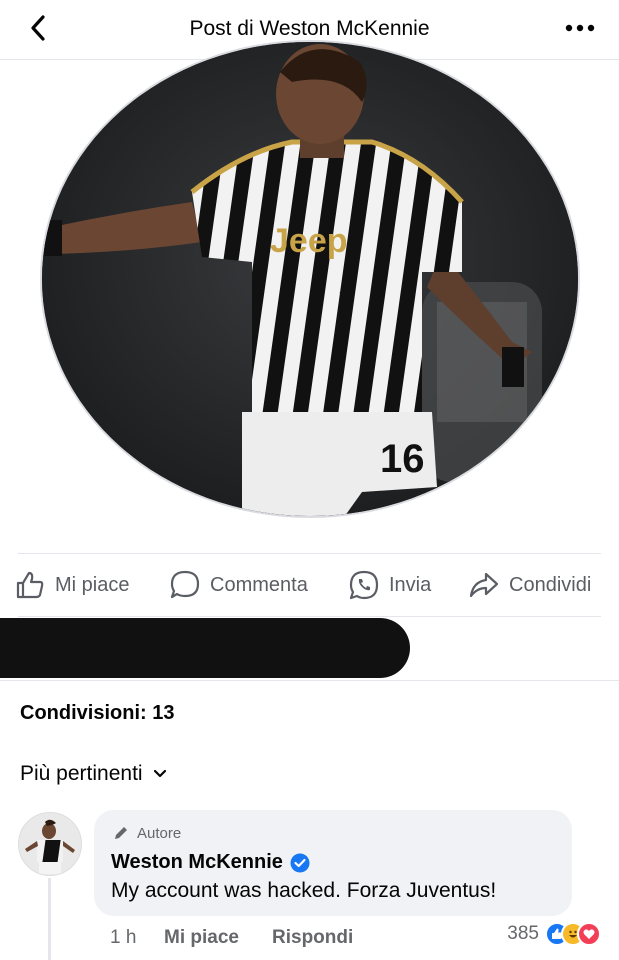 Image resolution: width=619 pixels, height=960 pixels. I want to click on more-horizontal-icon, so click(580, 28).